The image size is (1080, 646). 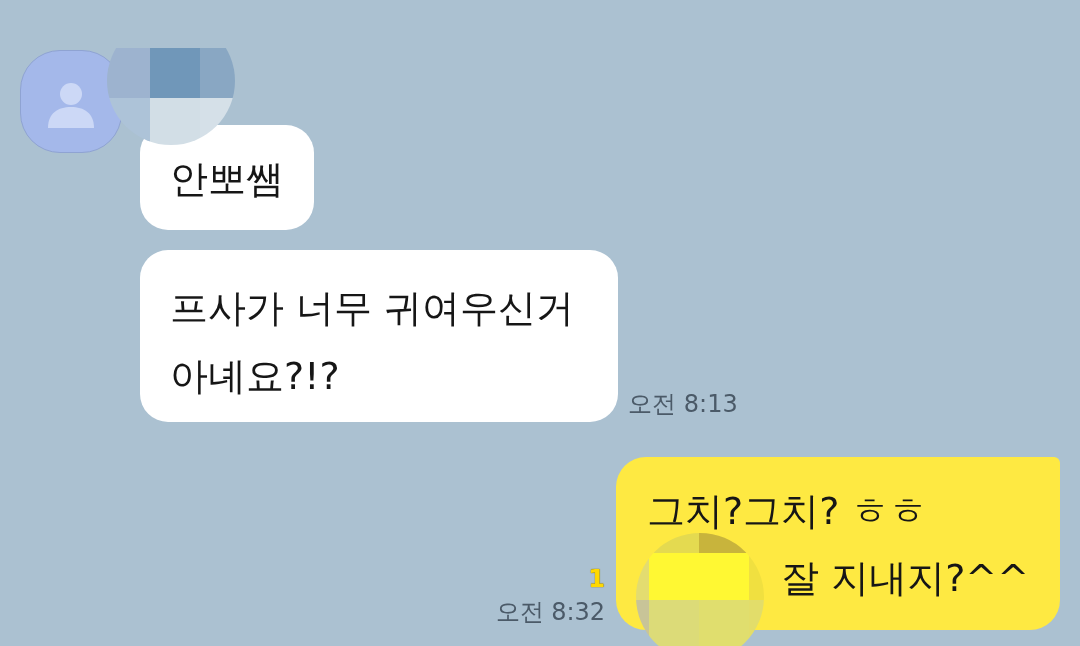 I want to click on person-icon, so click(x=71, y=105).